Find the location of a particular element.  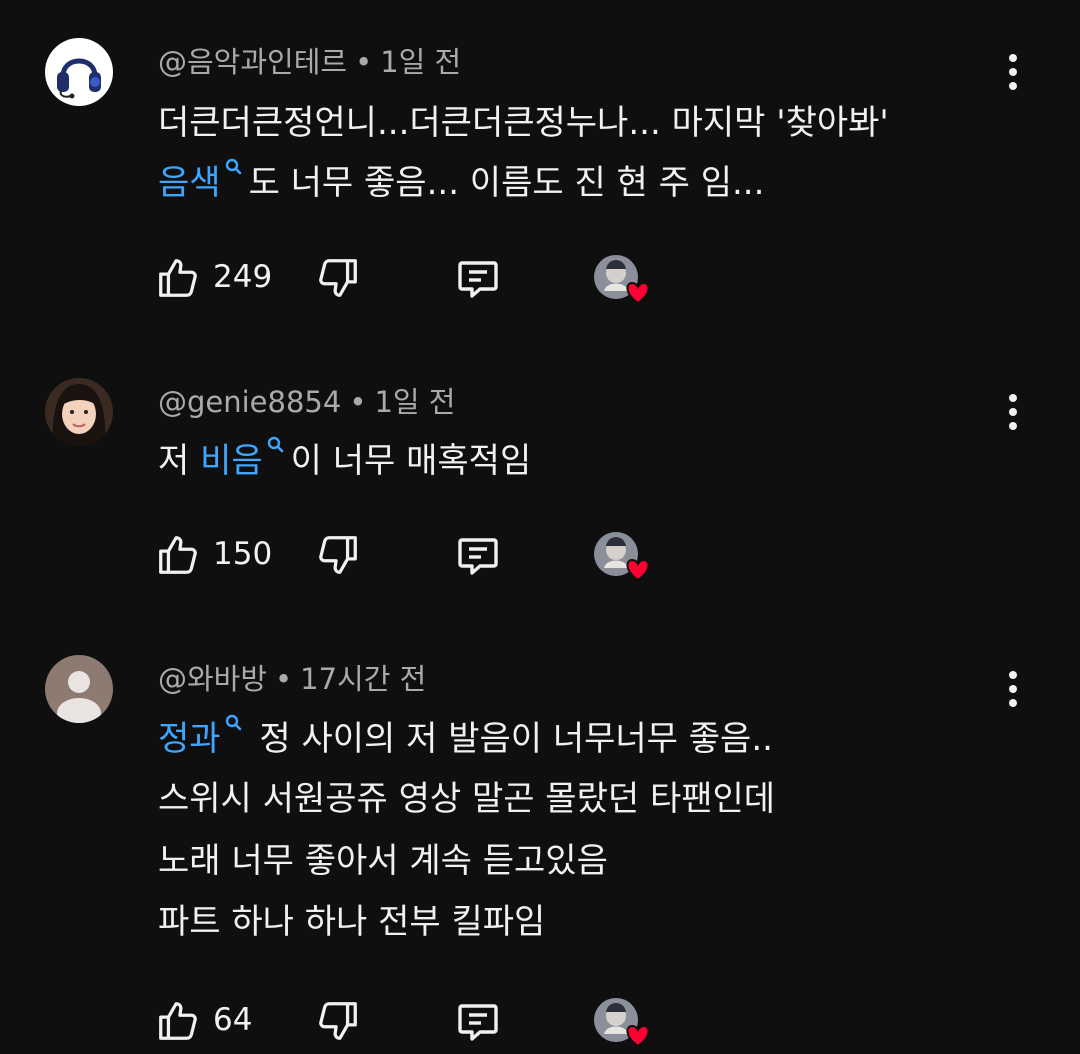

like-count: 249 is located at coordinates (243, 277).